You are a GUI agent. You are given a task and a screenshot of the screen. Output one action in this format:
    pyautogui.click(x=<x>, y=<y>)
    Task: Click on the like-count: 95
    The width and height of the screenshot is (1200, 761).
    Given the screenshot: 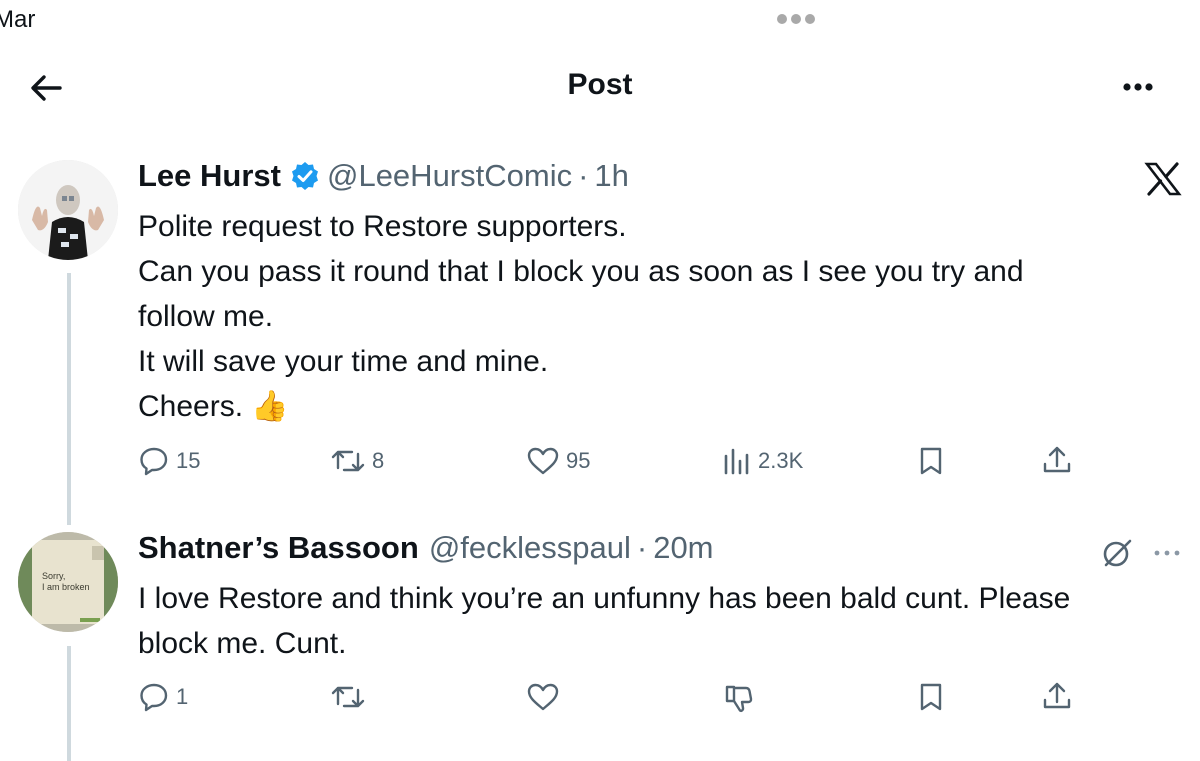 What is the action you would take?
    pyautogui.click(x=578, y=460)
    